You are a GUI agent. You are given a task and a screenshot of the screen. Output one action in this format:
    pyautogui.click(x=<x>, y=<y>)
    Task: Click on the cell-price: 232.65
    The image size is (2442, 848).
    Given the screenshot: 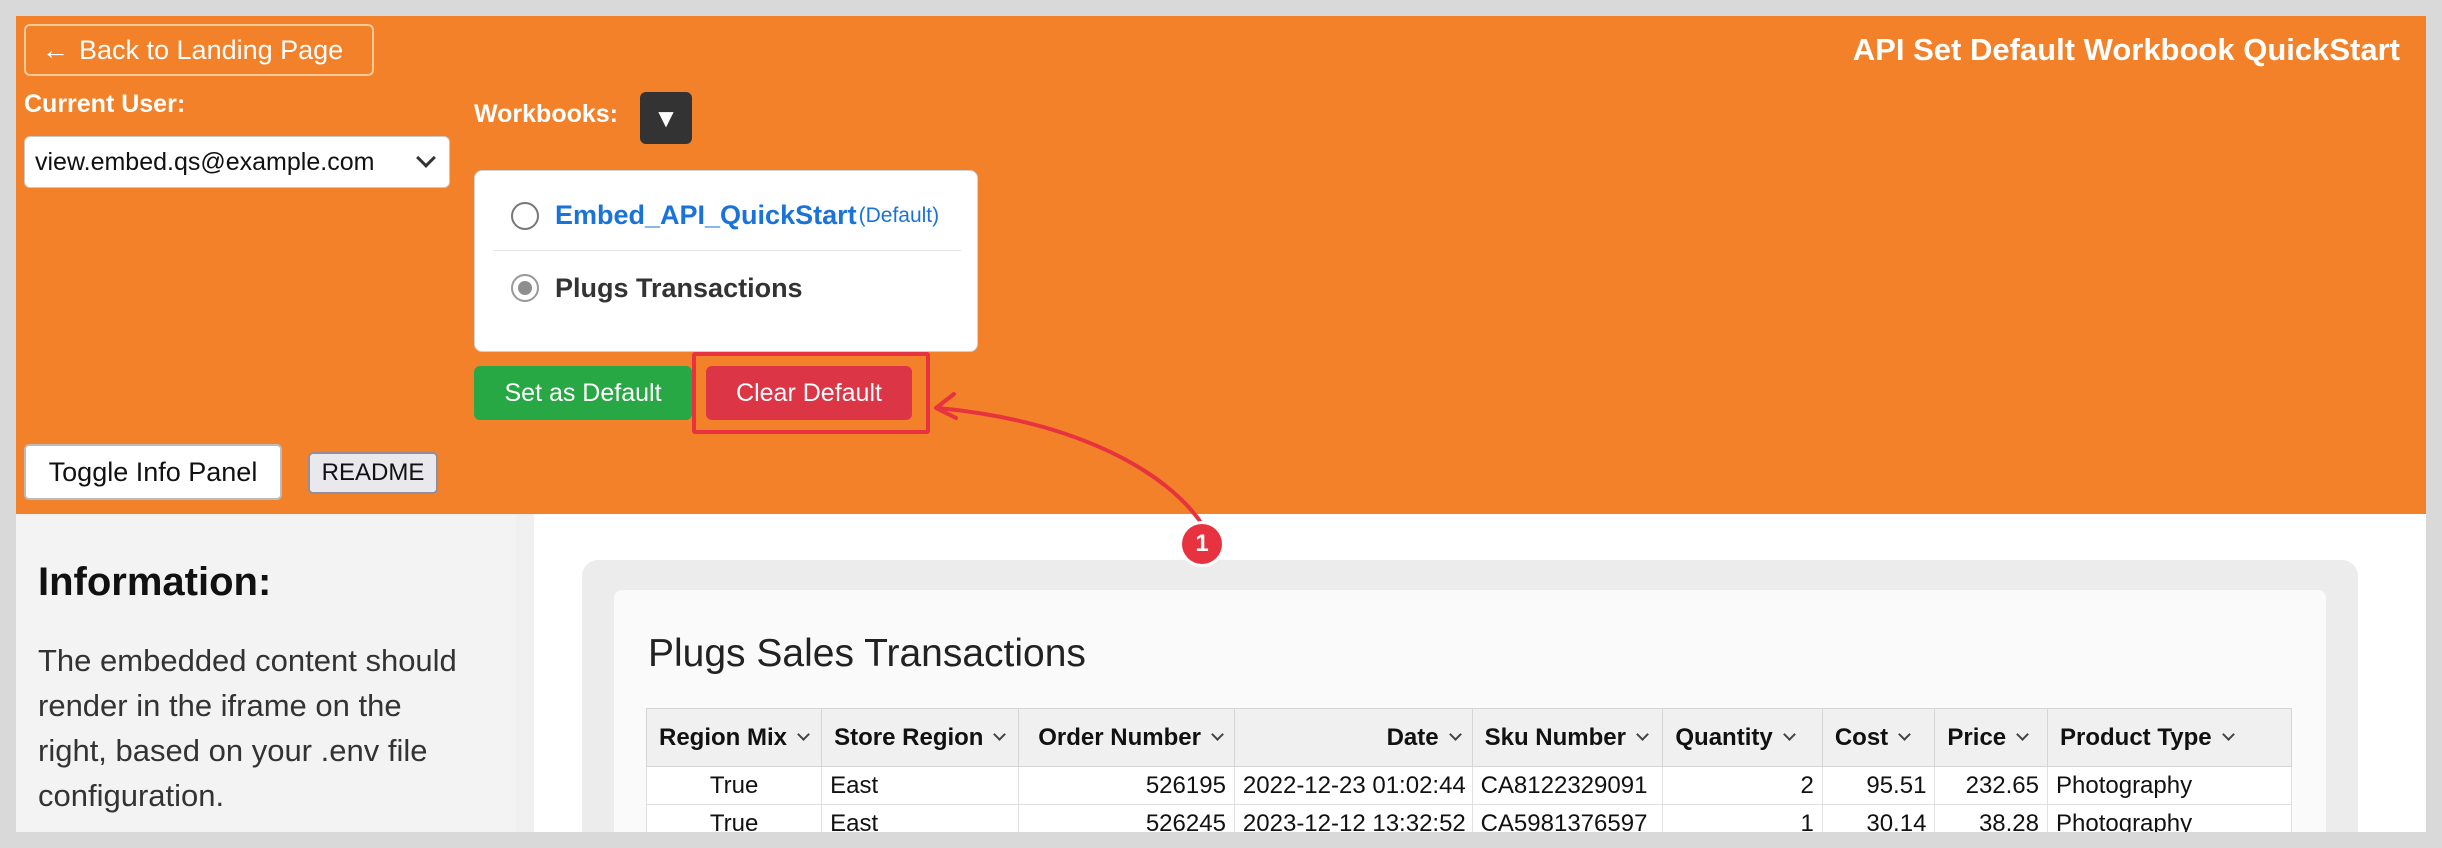 What is the action you would take?
    pyautogui.click(x=1991, y=785)
    